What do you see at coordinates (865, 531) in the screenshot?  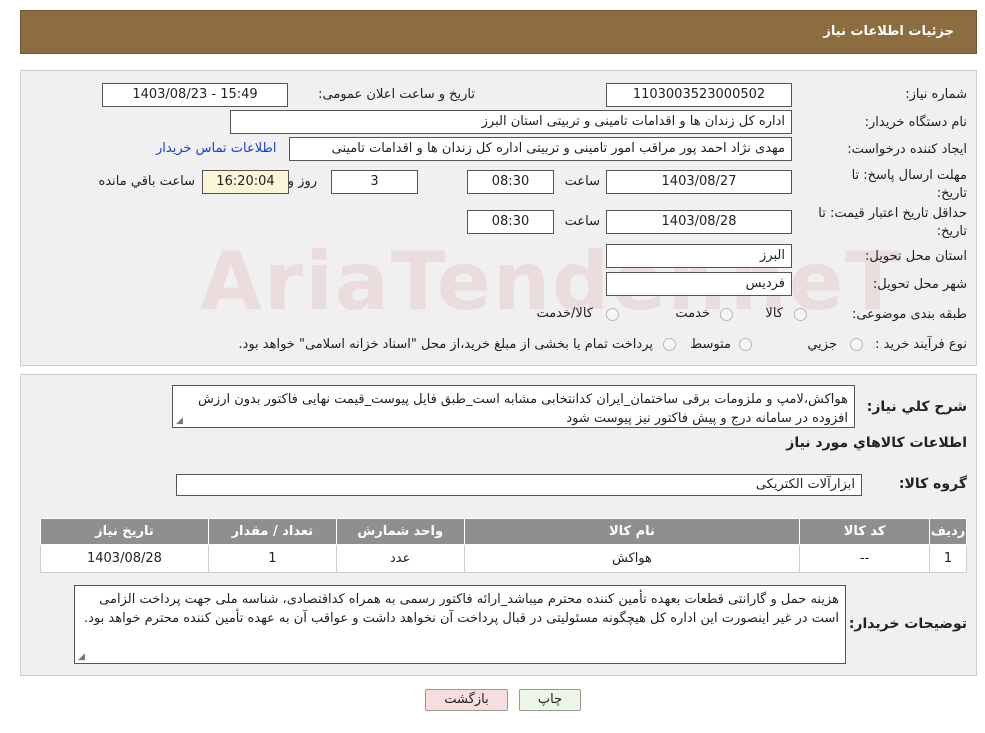 I see `col-goods-code: کد کالا` at bounding box center [865, 531].